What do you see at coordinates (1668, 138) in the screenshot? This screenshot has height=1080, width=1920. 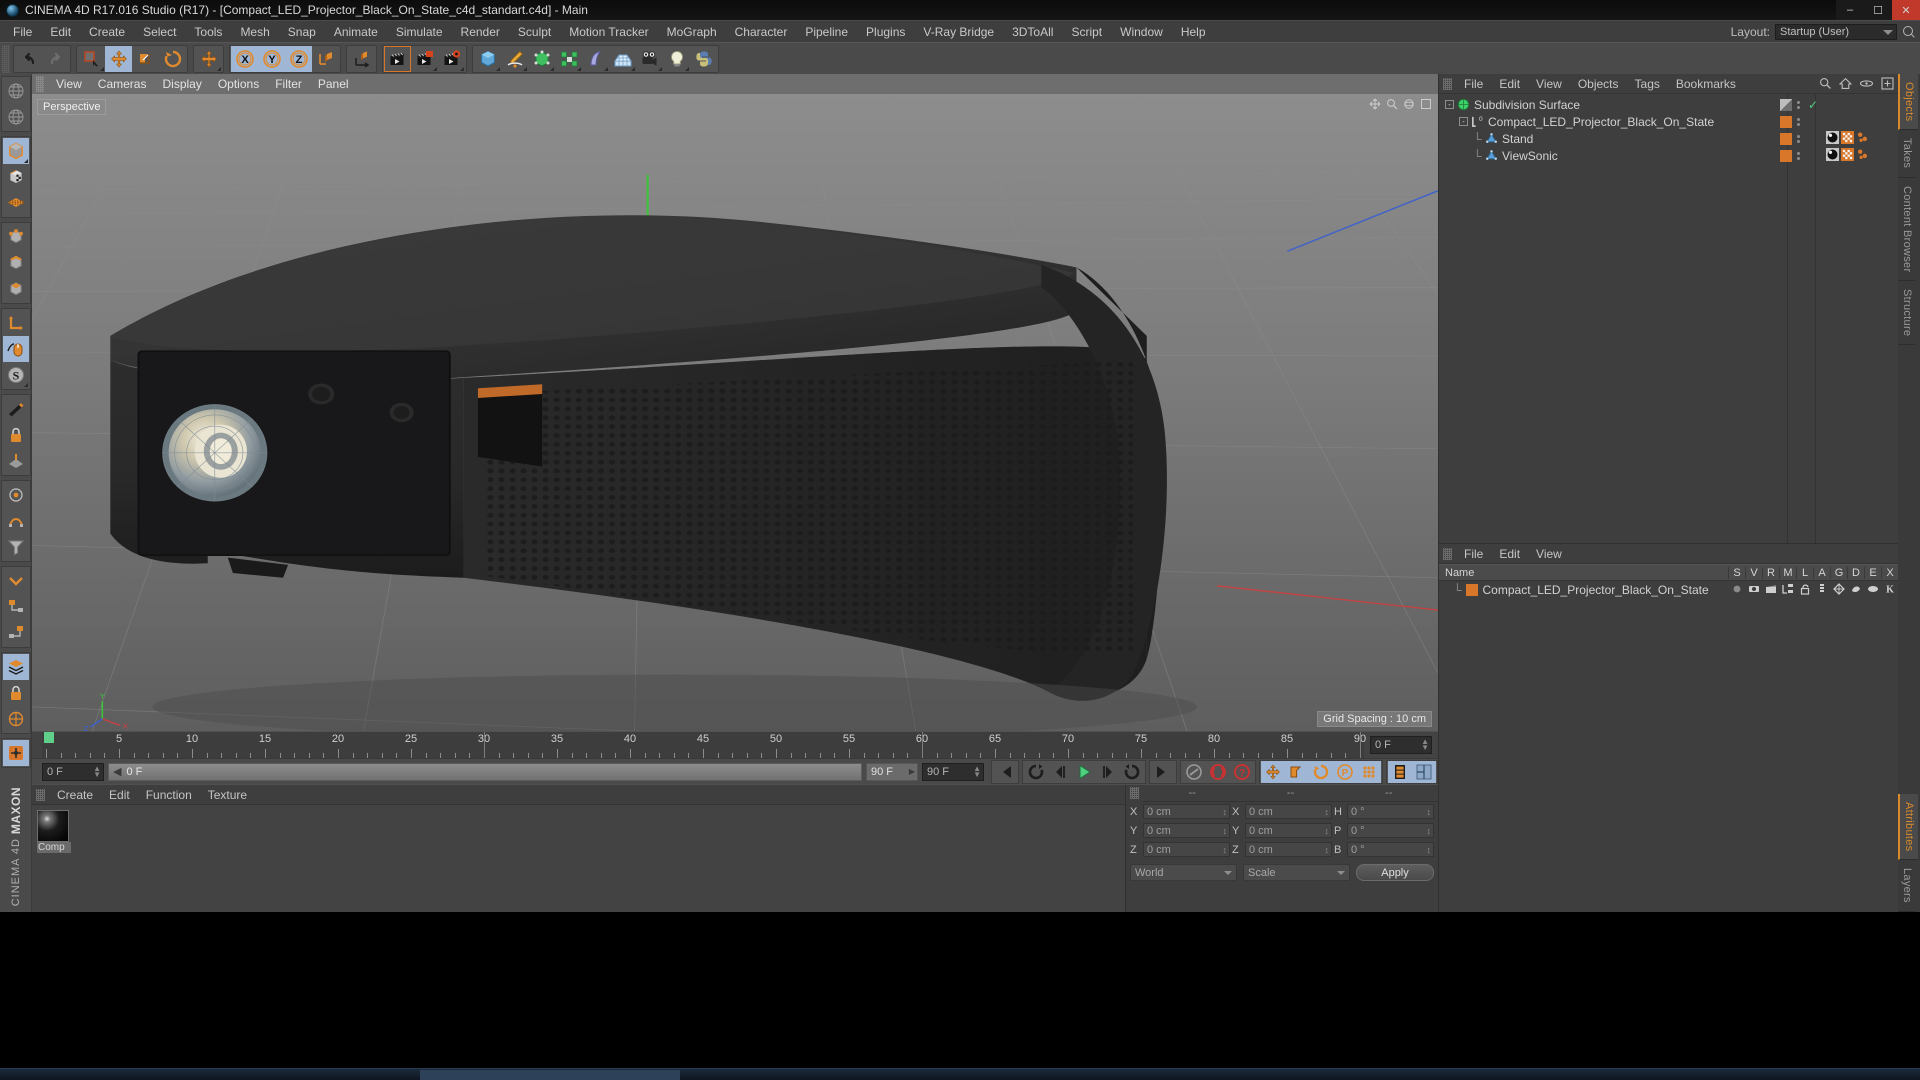 I see `object-row: └ Stand` at bounding box center [1668, 138].